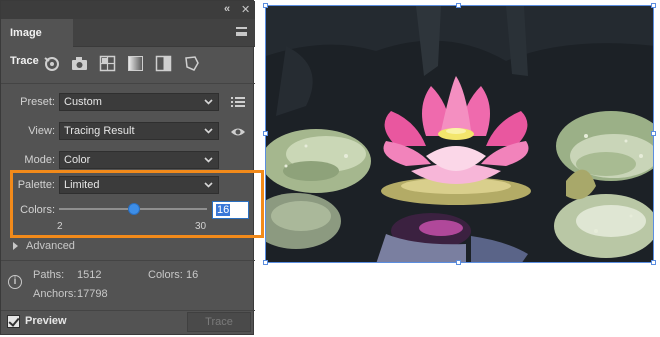 Image resolution: width=660 pixels, height=337 pixels. I want to click on preview-label: Preview, so click(46, 321).